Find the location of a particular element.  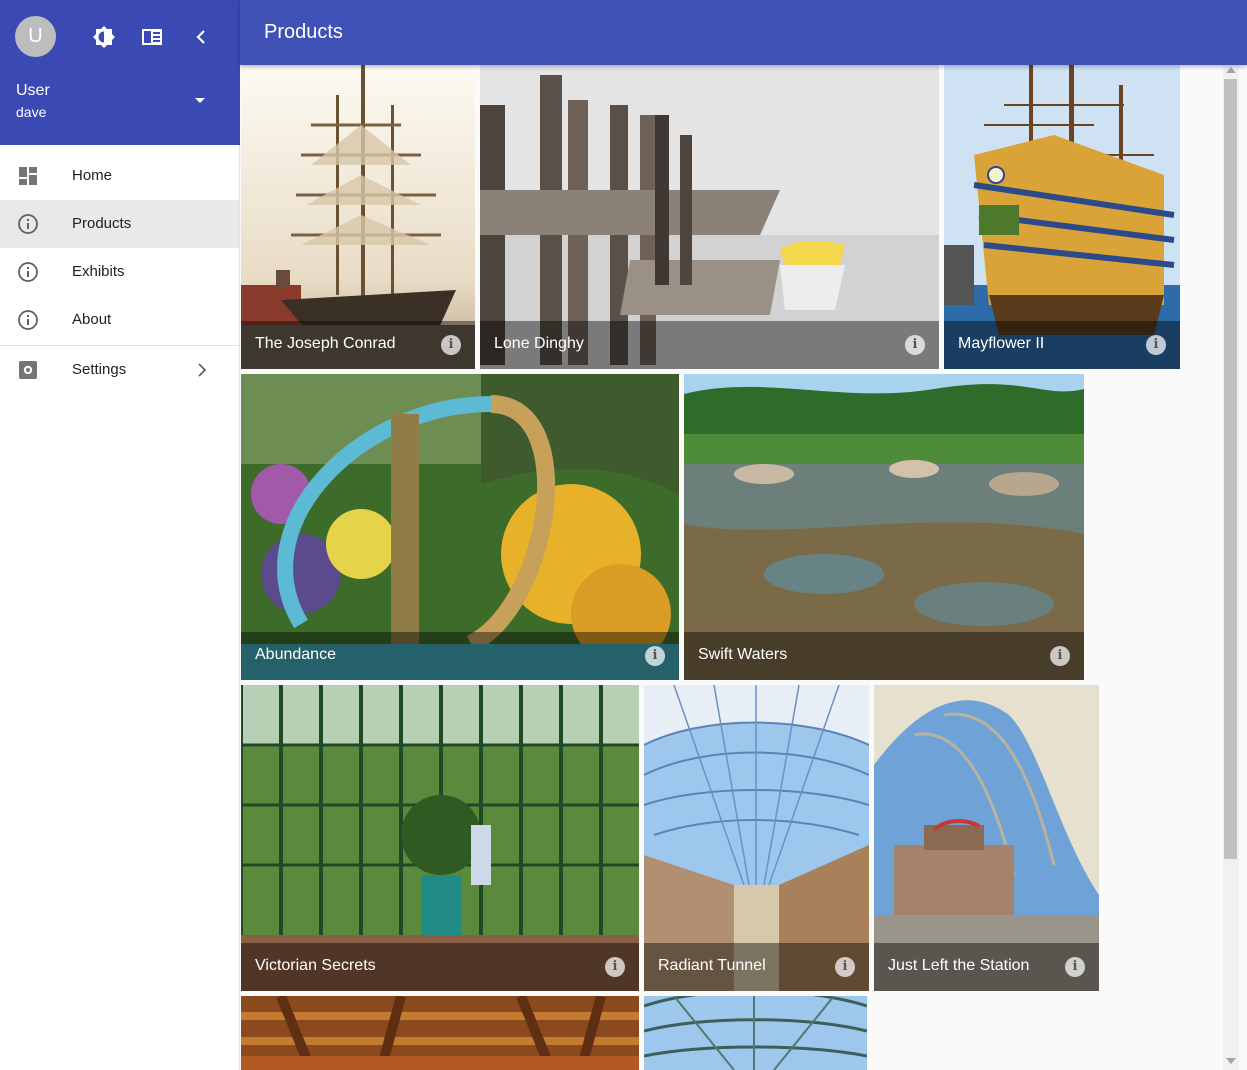

tile-title: Just Left the Station is located at coordinates (959, 965).